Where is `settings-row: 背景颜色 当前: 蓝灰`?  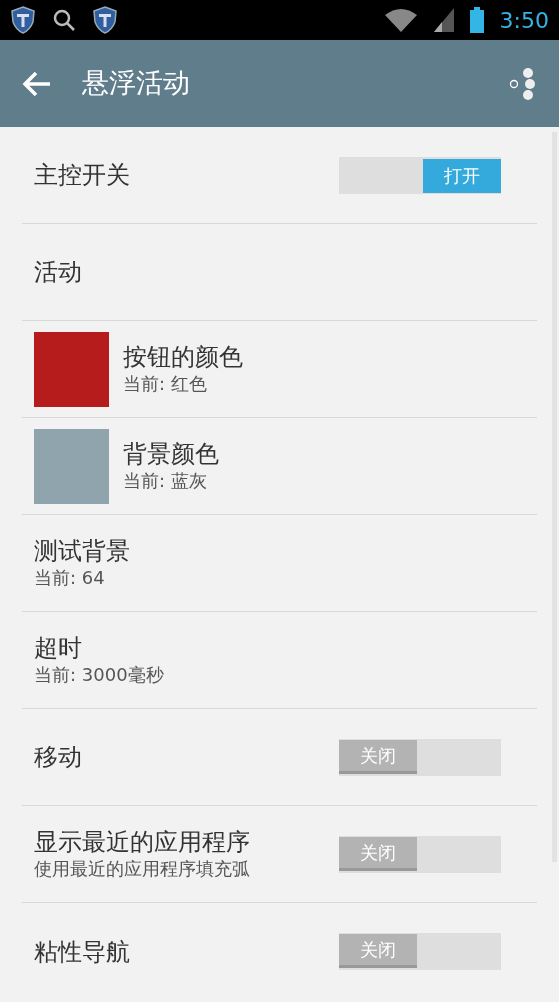
settings-row: 背景颜色 当前: 蓝灰 is located at coordinates (279, 466).